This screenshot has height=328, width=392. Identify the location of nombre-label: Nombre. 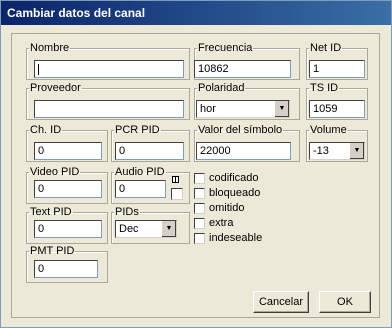
(50, 48).